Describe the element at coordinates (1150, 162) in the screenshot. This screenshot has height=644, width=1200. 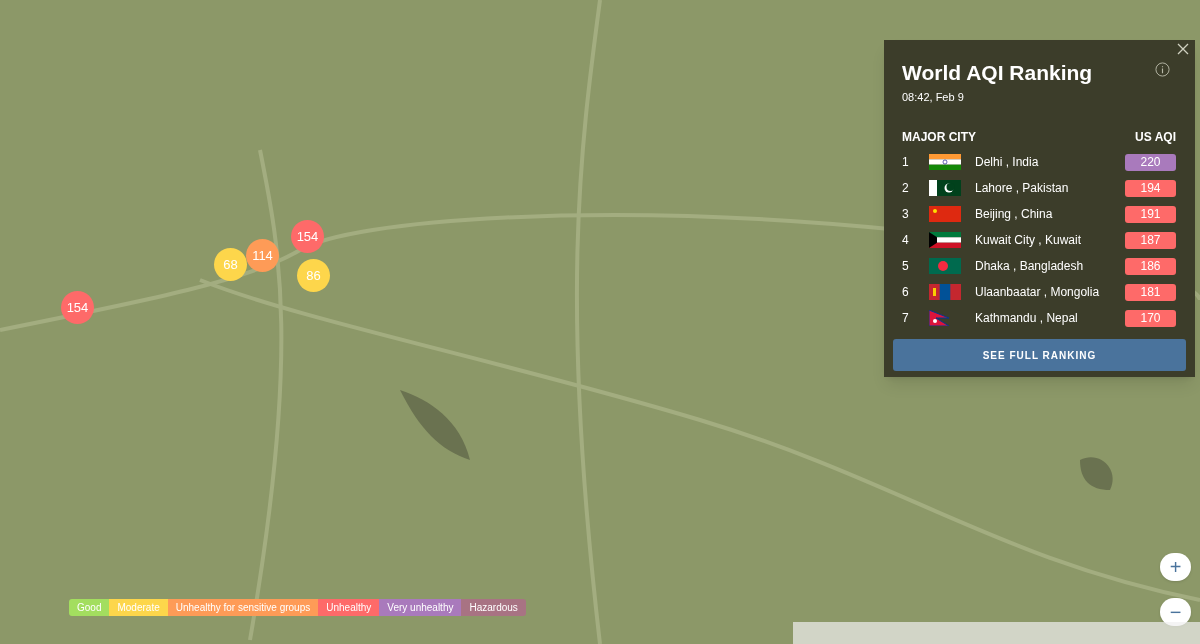
I see `aqi-value: 220` at that location.